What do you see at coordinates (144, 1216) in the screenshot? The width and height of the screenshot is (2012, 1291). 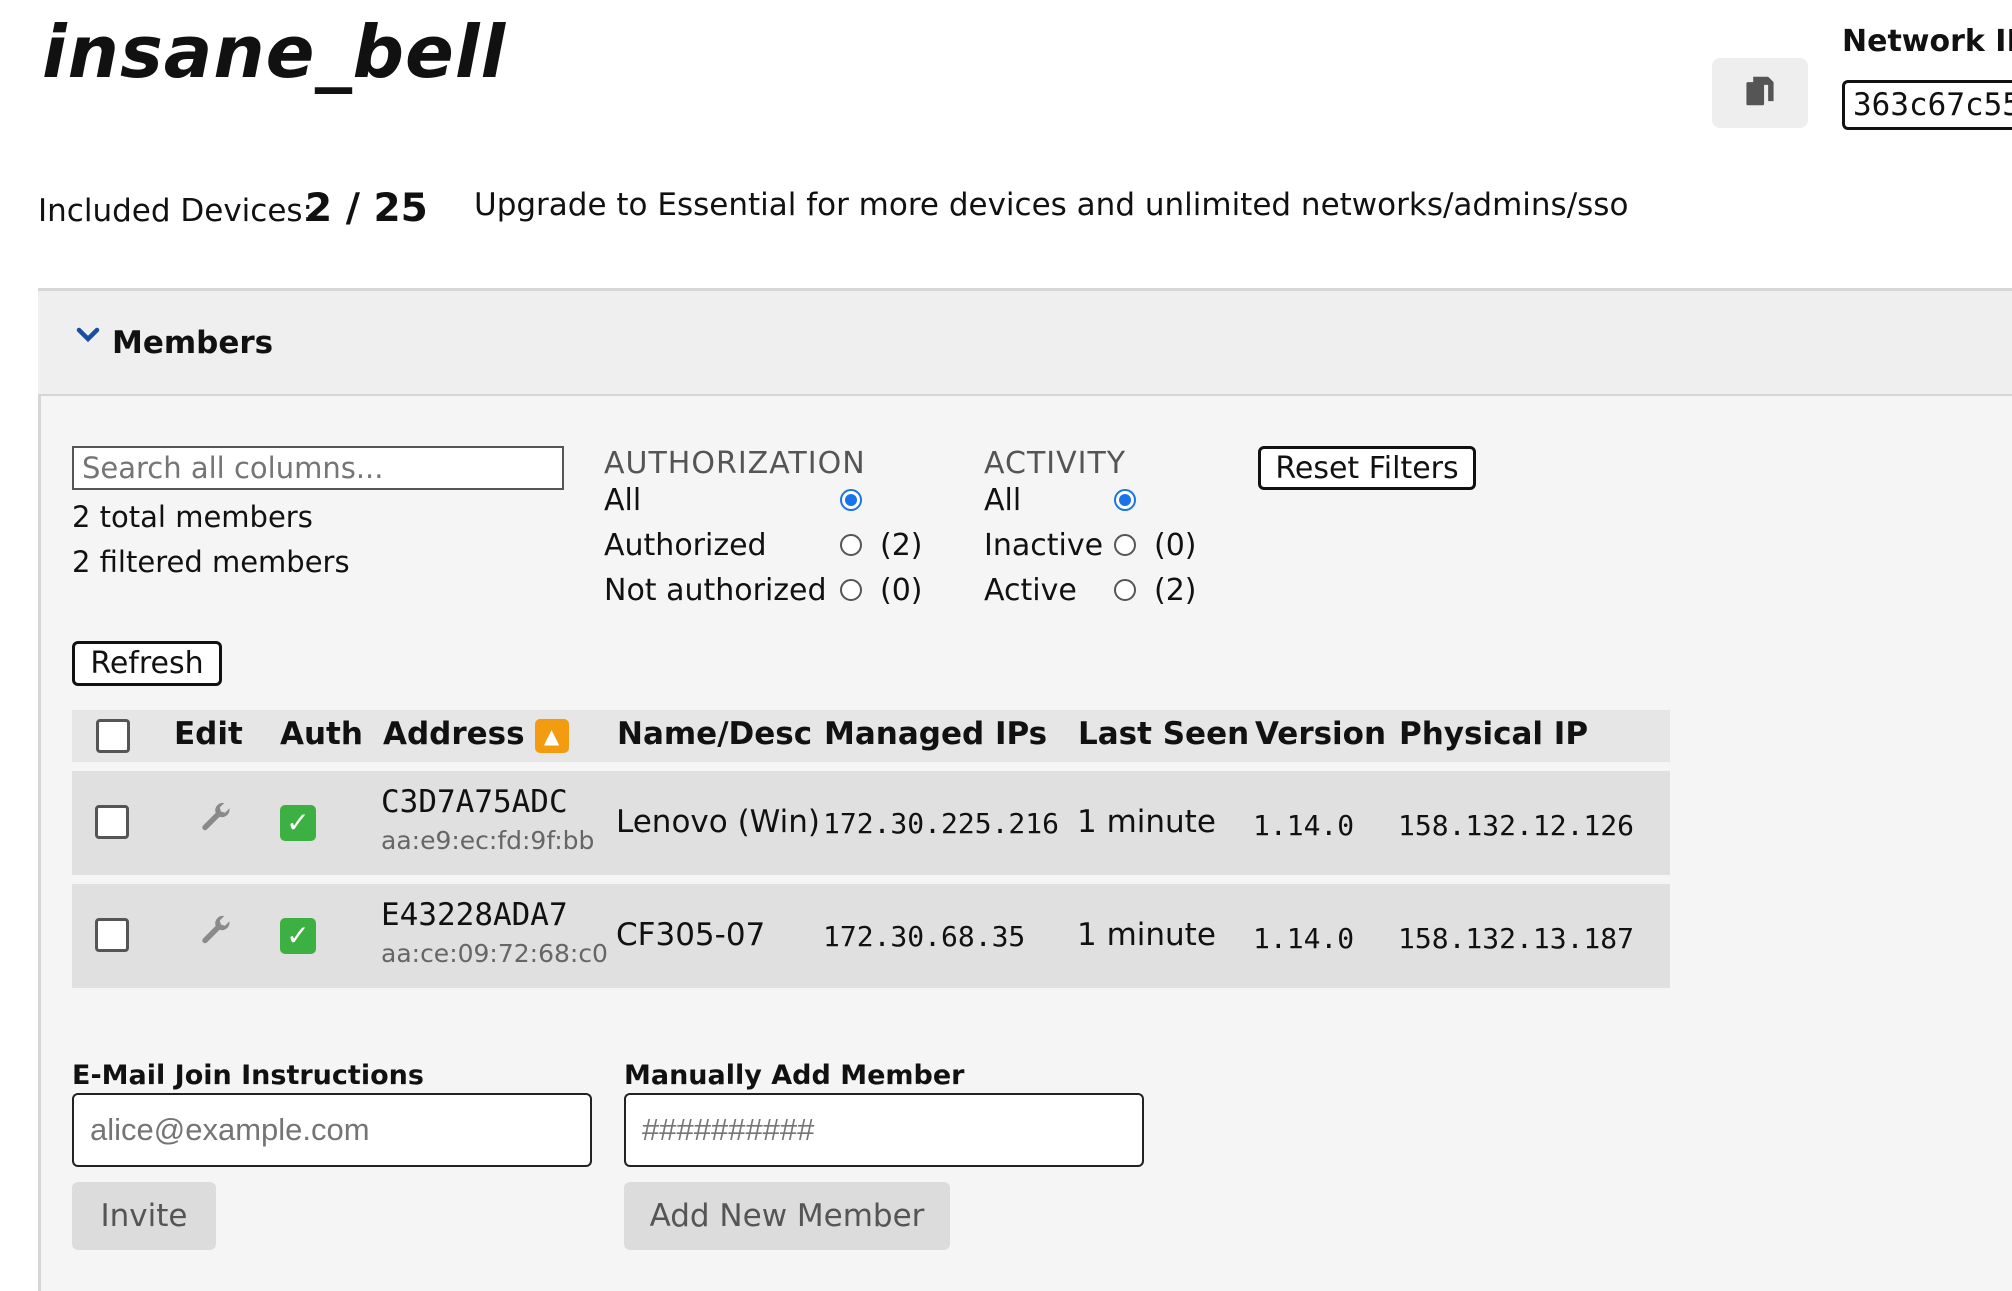 I see `invite-button: Invite` at bounding box center [144, 1216].